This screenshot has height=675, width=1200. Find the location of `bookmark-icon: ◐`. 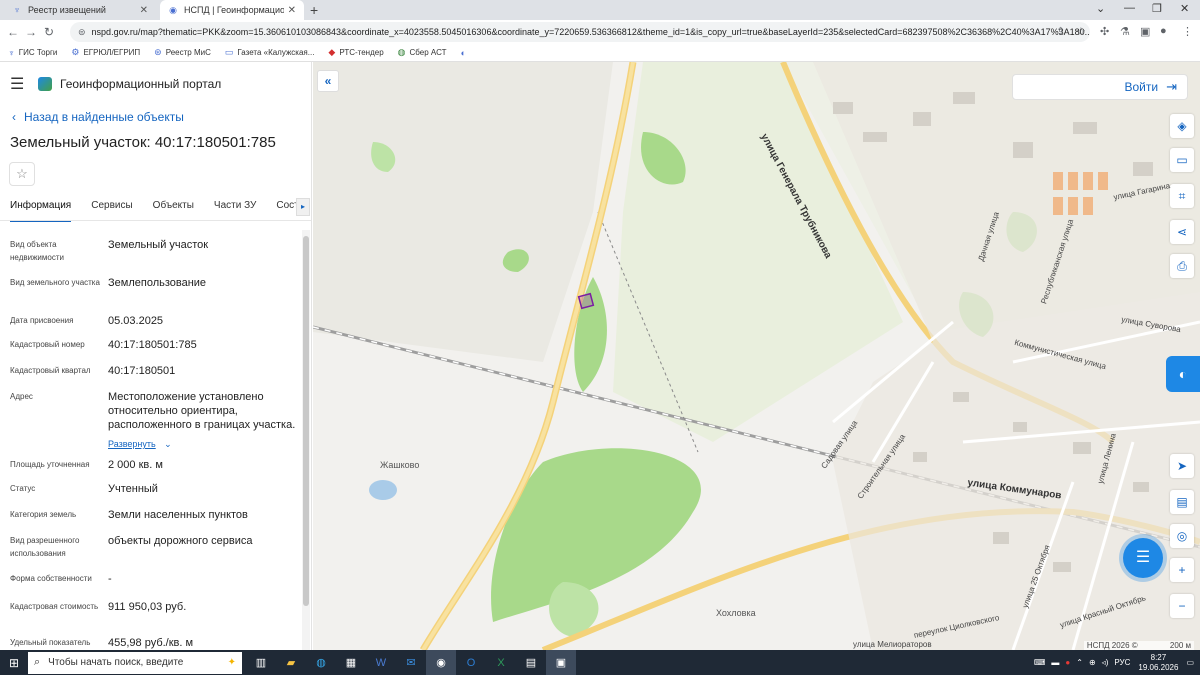

bookmark-icon: ◐ is located at coordinates (463, 52).